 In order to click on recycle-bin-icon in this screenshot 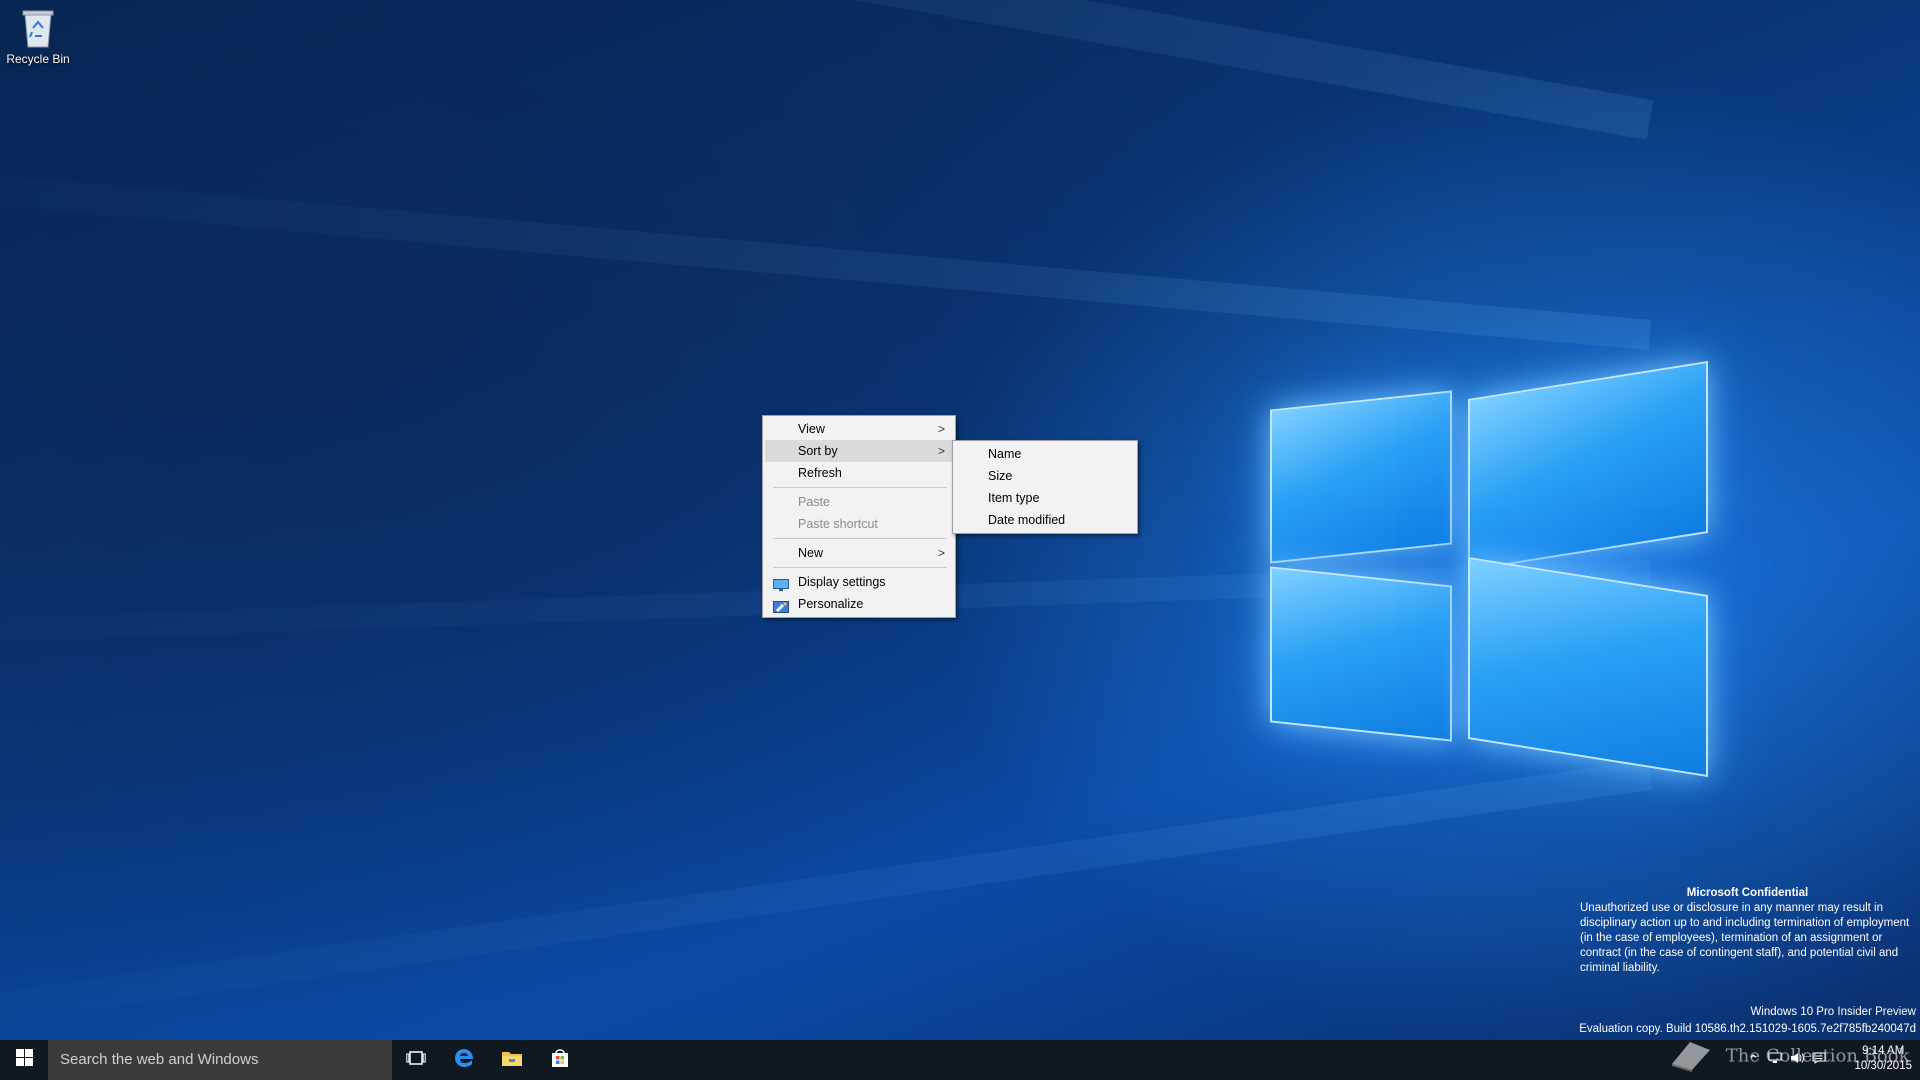, I will do `click(38, 28)`.